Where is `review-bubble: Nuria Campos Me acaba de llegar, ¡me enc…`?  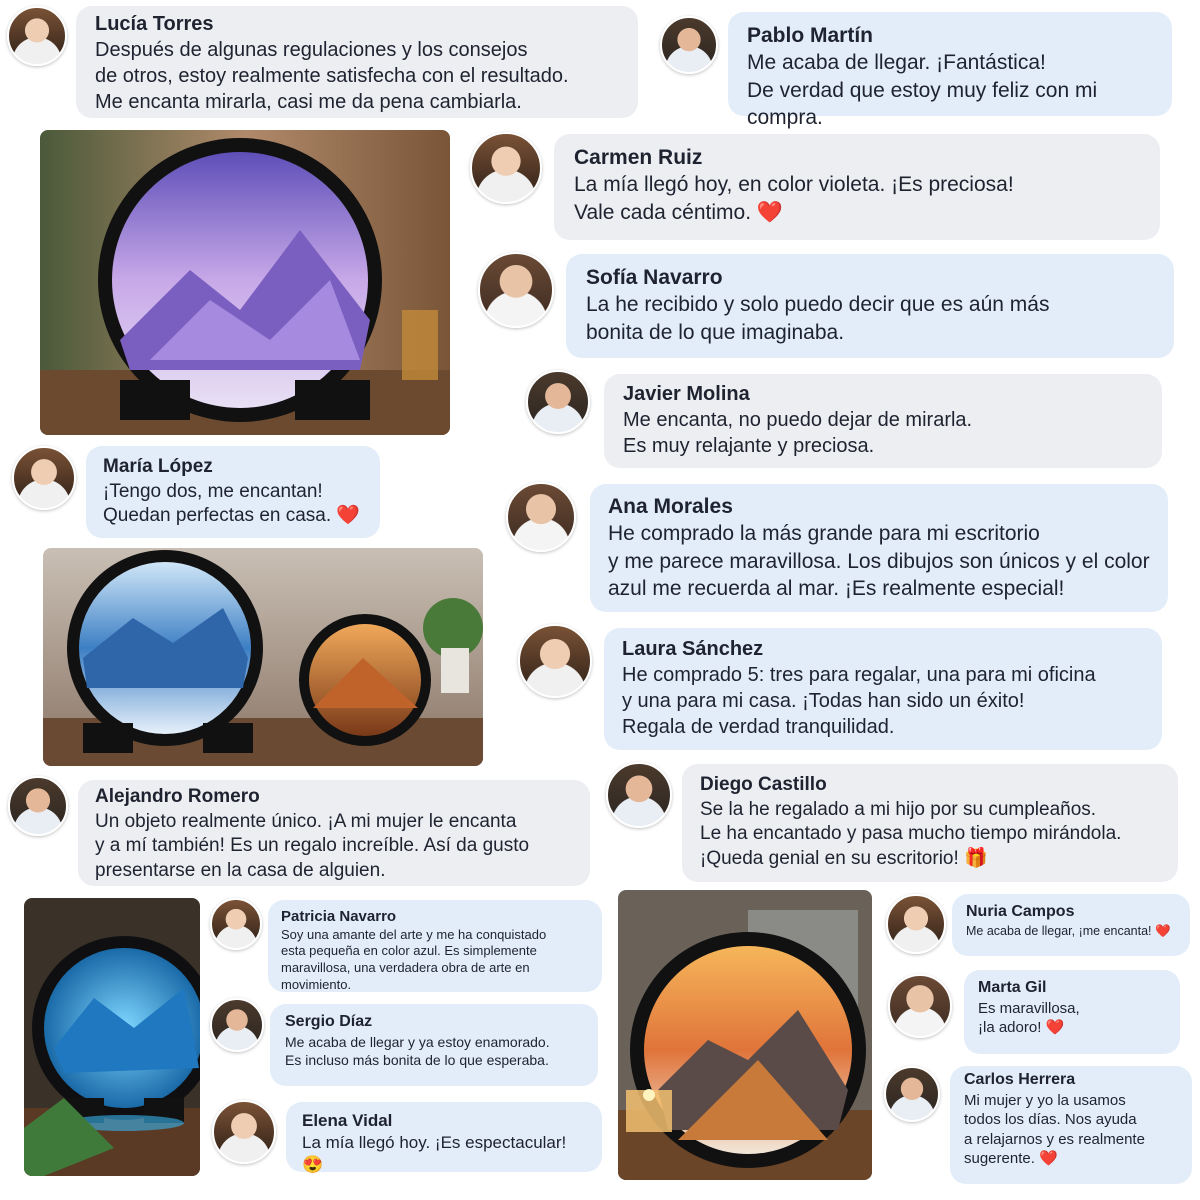
review-bubble: Nuria Campos Me acaba de llegar, ¡me enc… is located at coordinates (1071, 925).